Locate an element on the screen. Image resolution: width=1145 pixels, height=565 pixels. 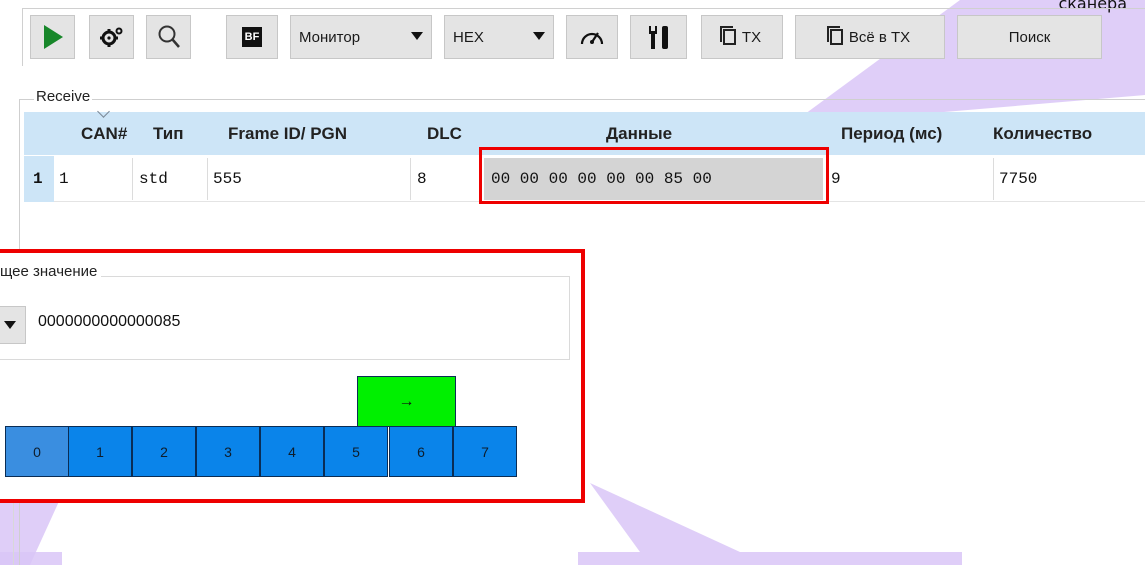
gauge-icon is located at coordinates (592, 38).